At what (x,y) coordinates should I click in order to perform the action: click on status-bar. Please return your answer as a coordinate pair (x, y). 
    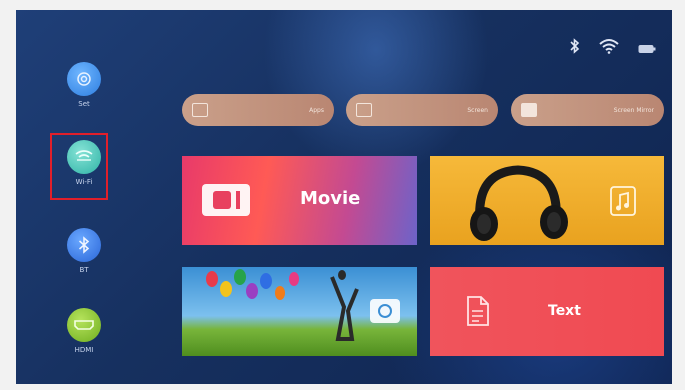
    Looking at the image, I should click on (613, 48).